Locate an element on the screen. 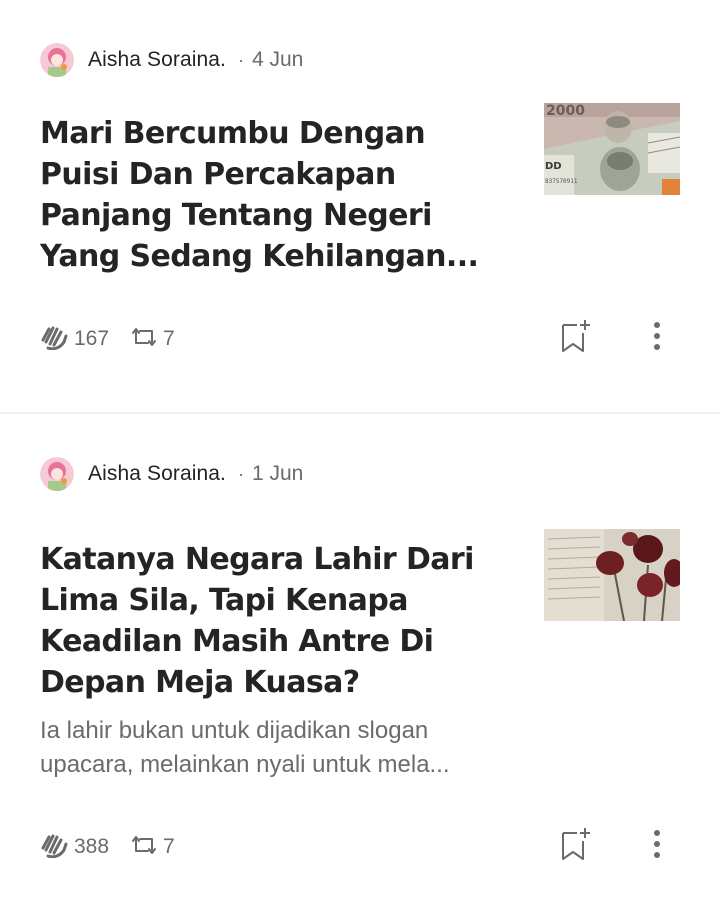  article-thumbnail: 2000 DD 837570911 is located at coordinates (612, 149).